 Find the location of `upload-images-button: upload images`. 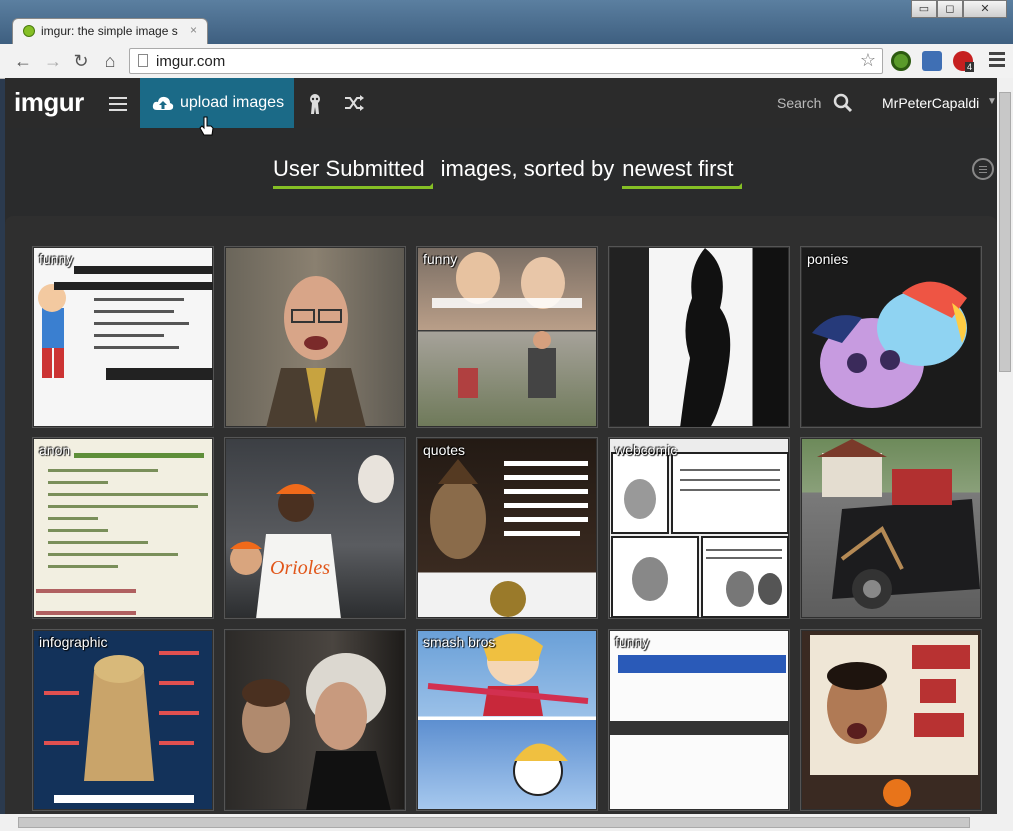

upload-images-button: upload images is located at coordinates (217, 103).